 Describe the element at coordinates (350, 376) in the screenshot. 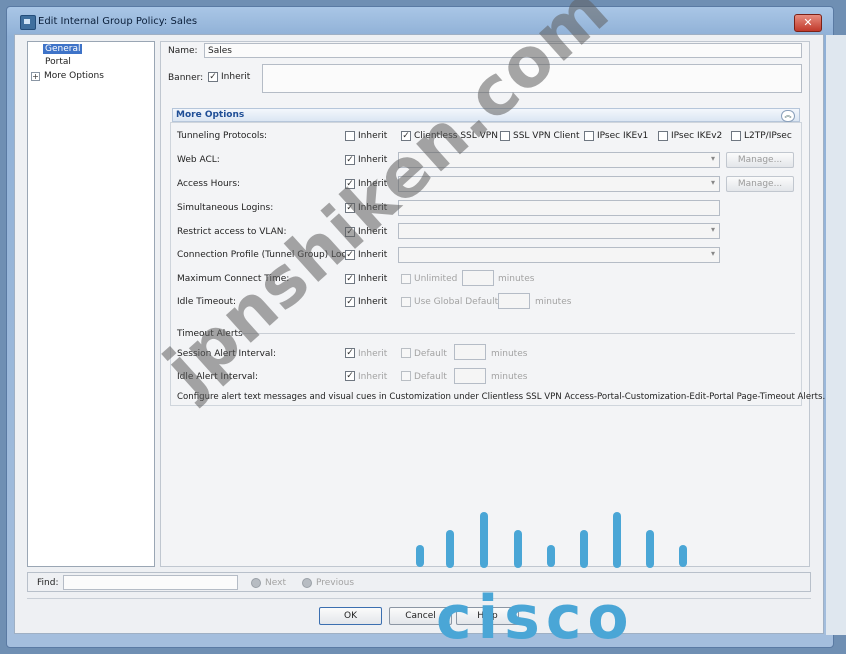

I see `idle-alert-inherit-checkbox: ✓` at that location.